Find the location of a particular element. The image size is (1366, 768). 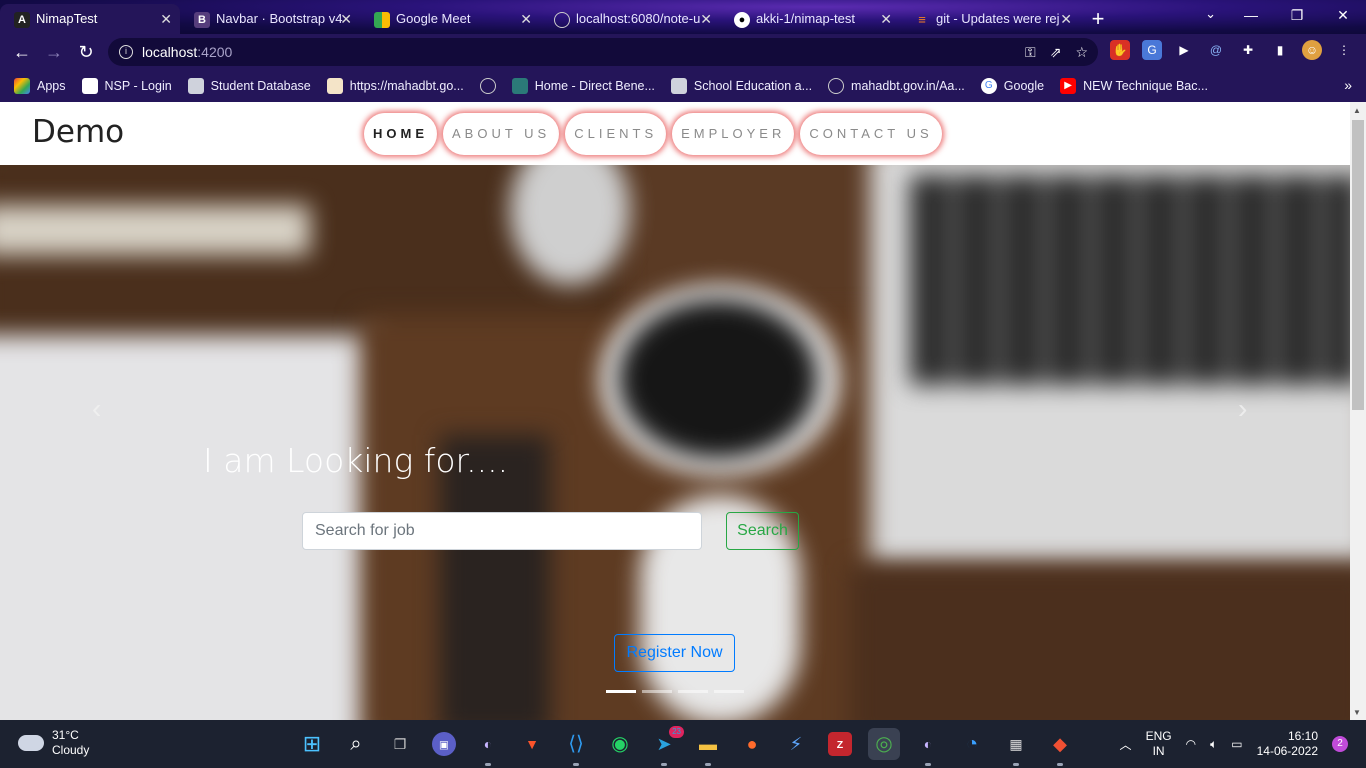

file-explorer-icon: ▬ is located at coordinates (708, 747).